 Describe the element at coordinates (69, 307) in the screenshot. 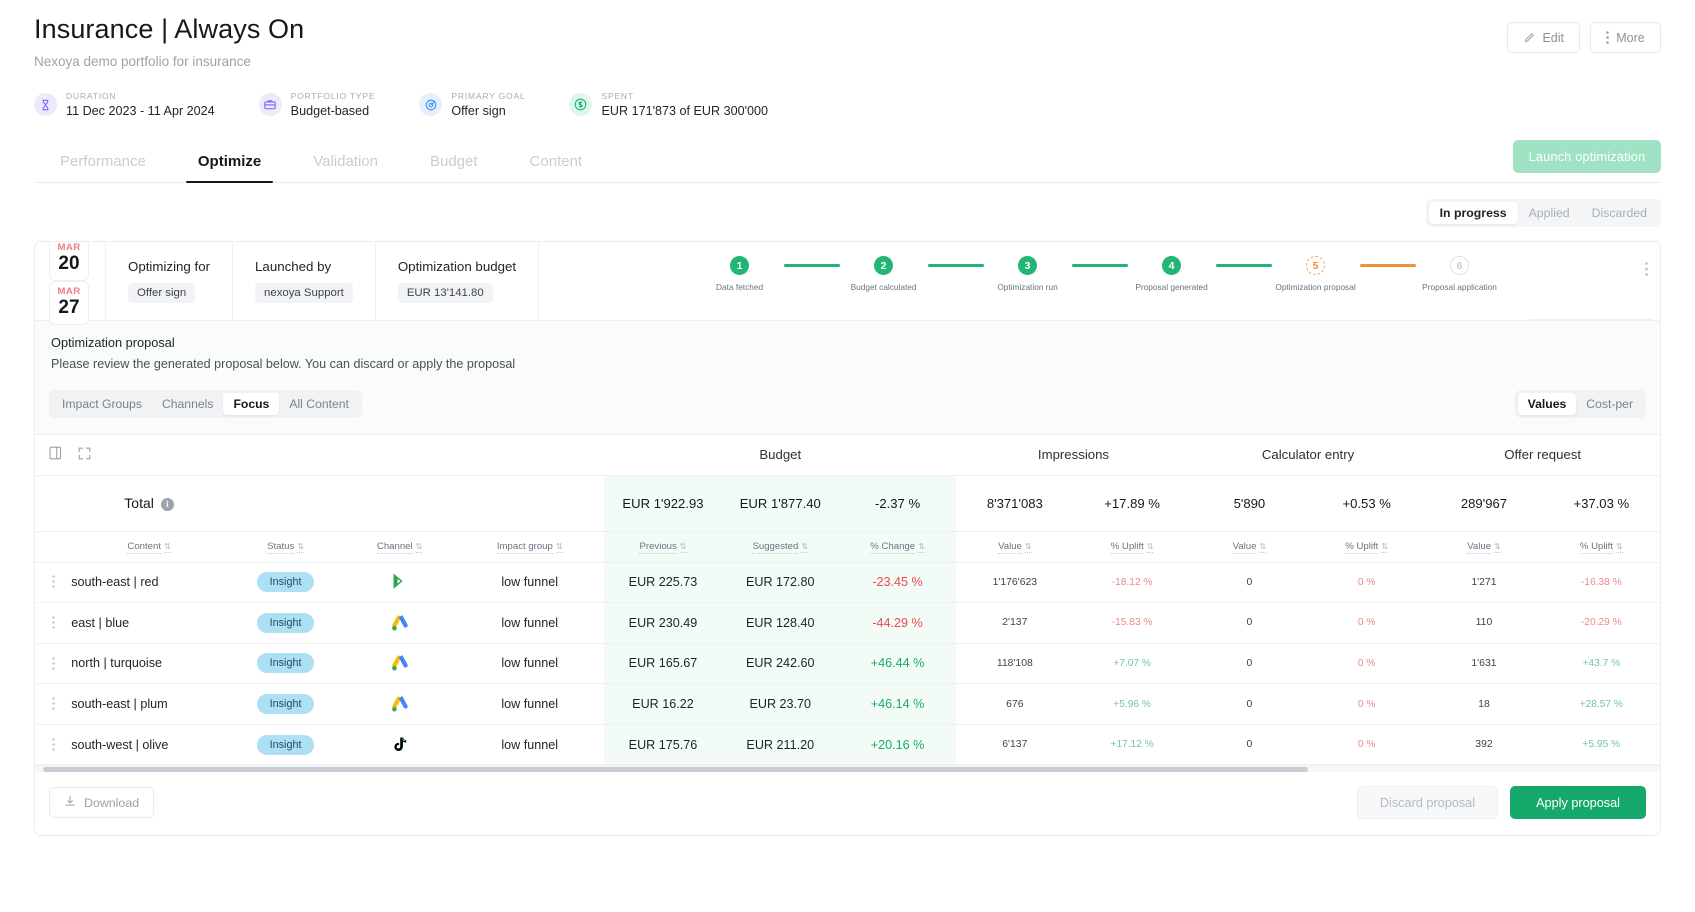

I see `end-date-day: 27` at that location.